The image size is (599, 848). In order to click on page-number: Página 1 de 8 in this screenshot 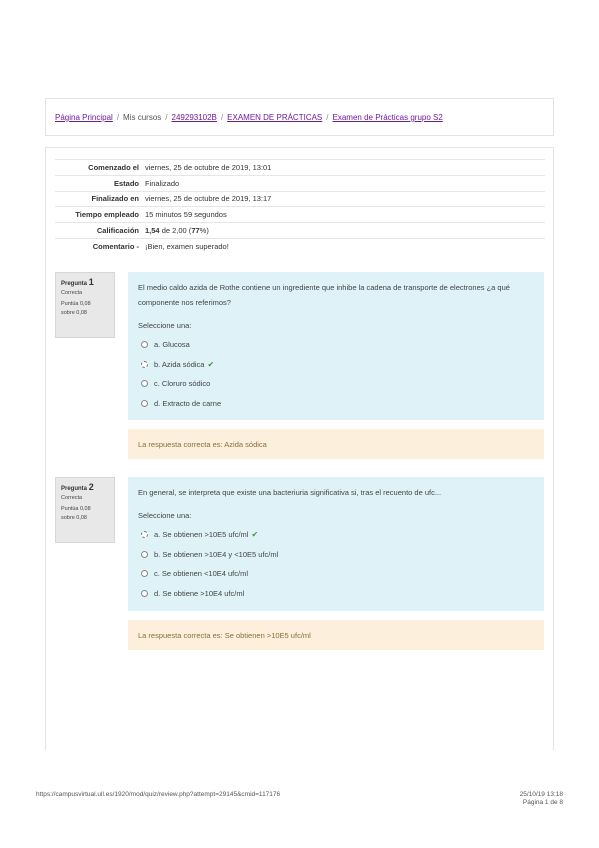, I will do `click(542, 802)`.